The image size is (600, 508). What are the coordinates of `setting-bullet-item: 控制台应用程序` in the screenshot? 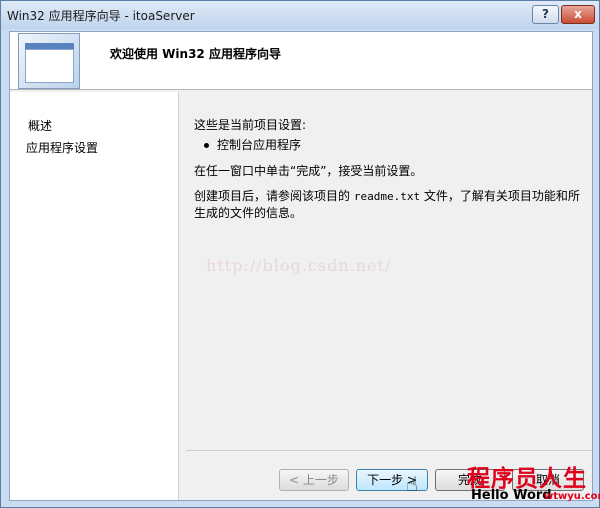 It's located at (252, 144).